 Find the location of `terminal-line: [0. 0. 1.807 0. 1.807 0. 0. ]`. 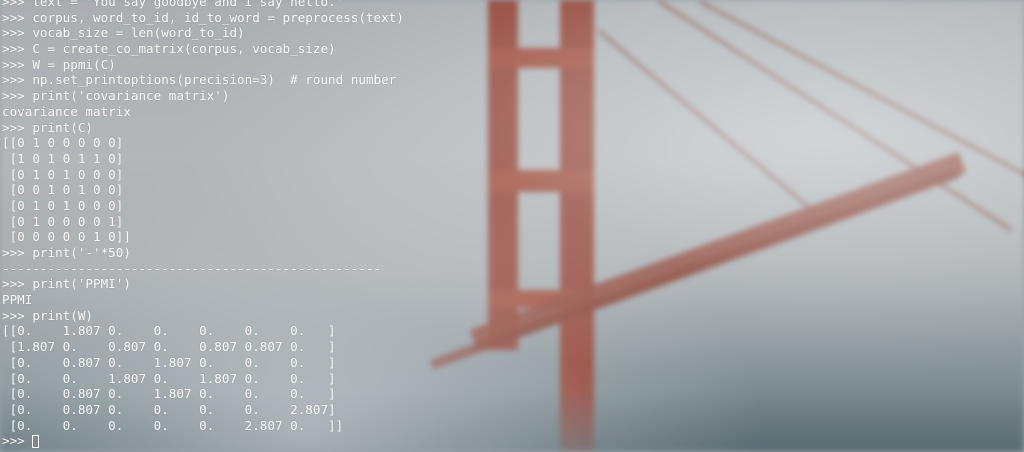

terminal-line: [0. 0. 1.807 0. 1.807 0. 0. ] is located at coordinates (169, 378).